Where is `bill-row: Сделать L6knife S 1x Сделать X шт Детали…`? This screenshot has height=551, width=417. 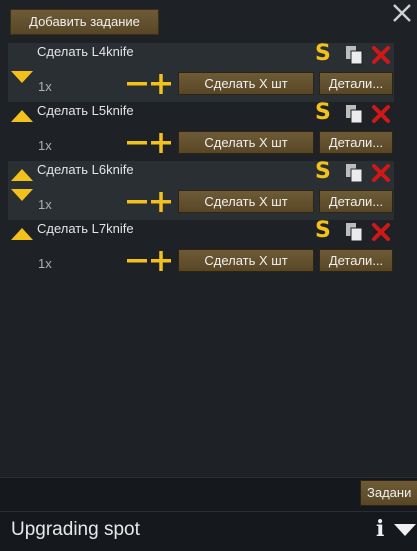 bill-row: Сделать L6knife S 1x Сделать X шт Детали… is located at coordinates (201, 189).